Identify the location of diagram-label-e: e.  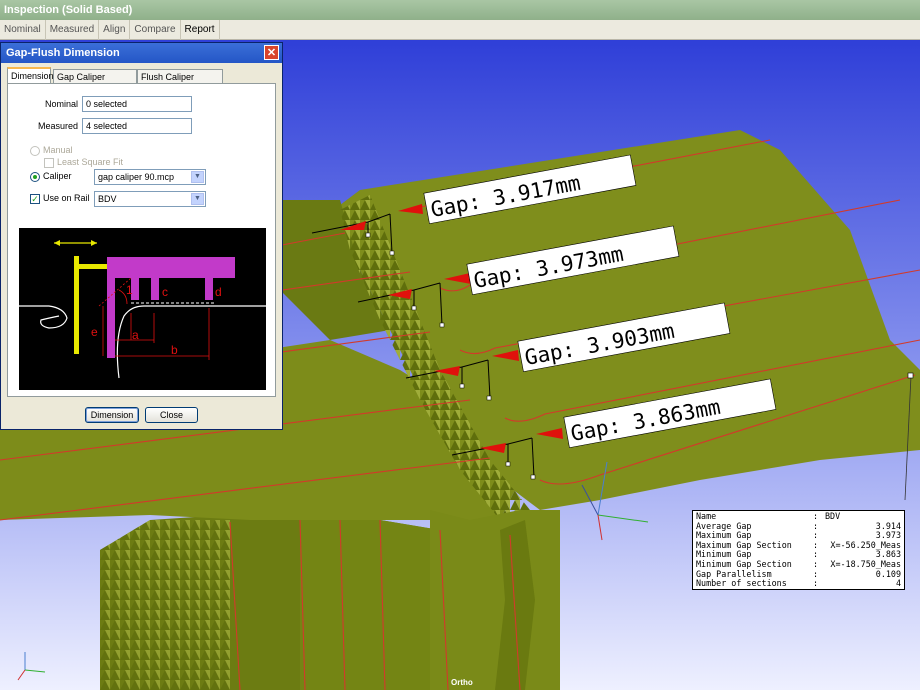
(94, 332).